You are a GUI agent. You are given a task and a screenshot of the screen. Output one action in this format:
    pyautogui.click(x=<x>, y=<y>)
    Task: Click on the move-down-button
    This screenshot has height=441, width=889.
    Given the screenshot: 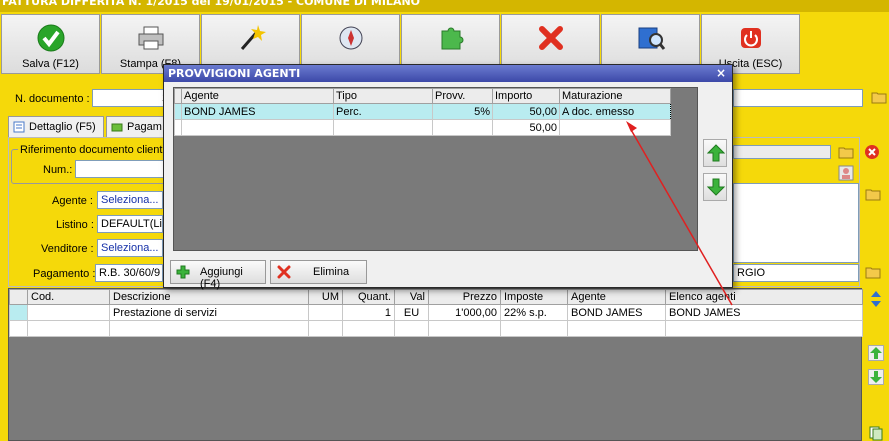 What is the action you would take?
    pyautogui.click(x=715, y=187)
    